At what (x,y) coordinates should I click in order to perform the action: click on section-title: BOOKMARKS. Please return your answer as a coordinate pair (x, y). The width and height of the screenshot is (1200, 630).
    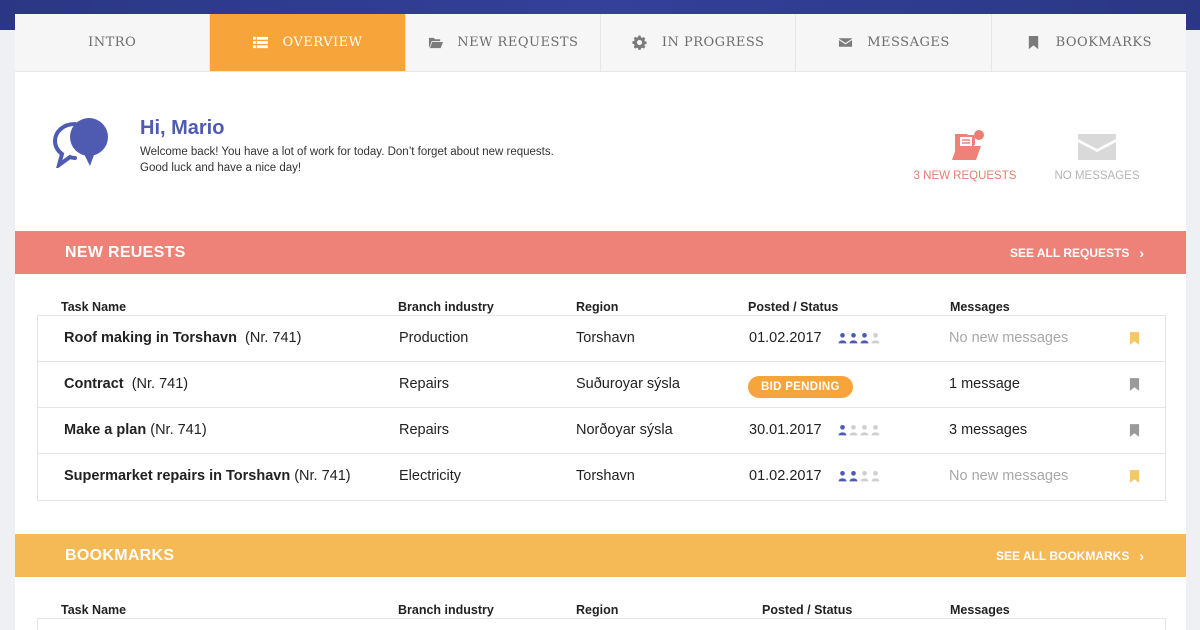
    Looking at the image, I should click on (120, 555).